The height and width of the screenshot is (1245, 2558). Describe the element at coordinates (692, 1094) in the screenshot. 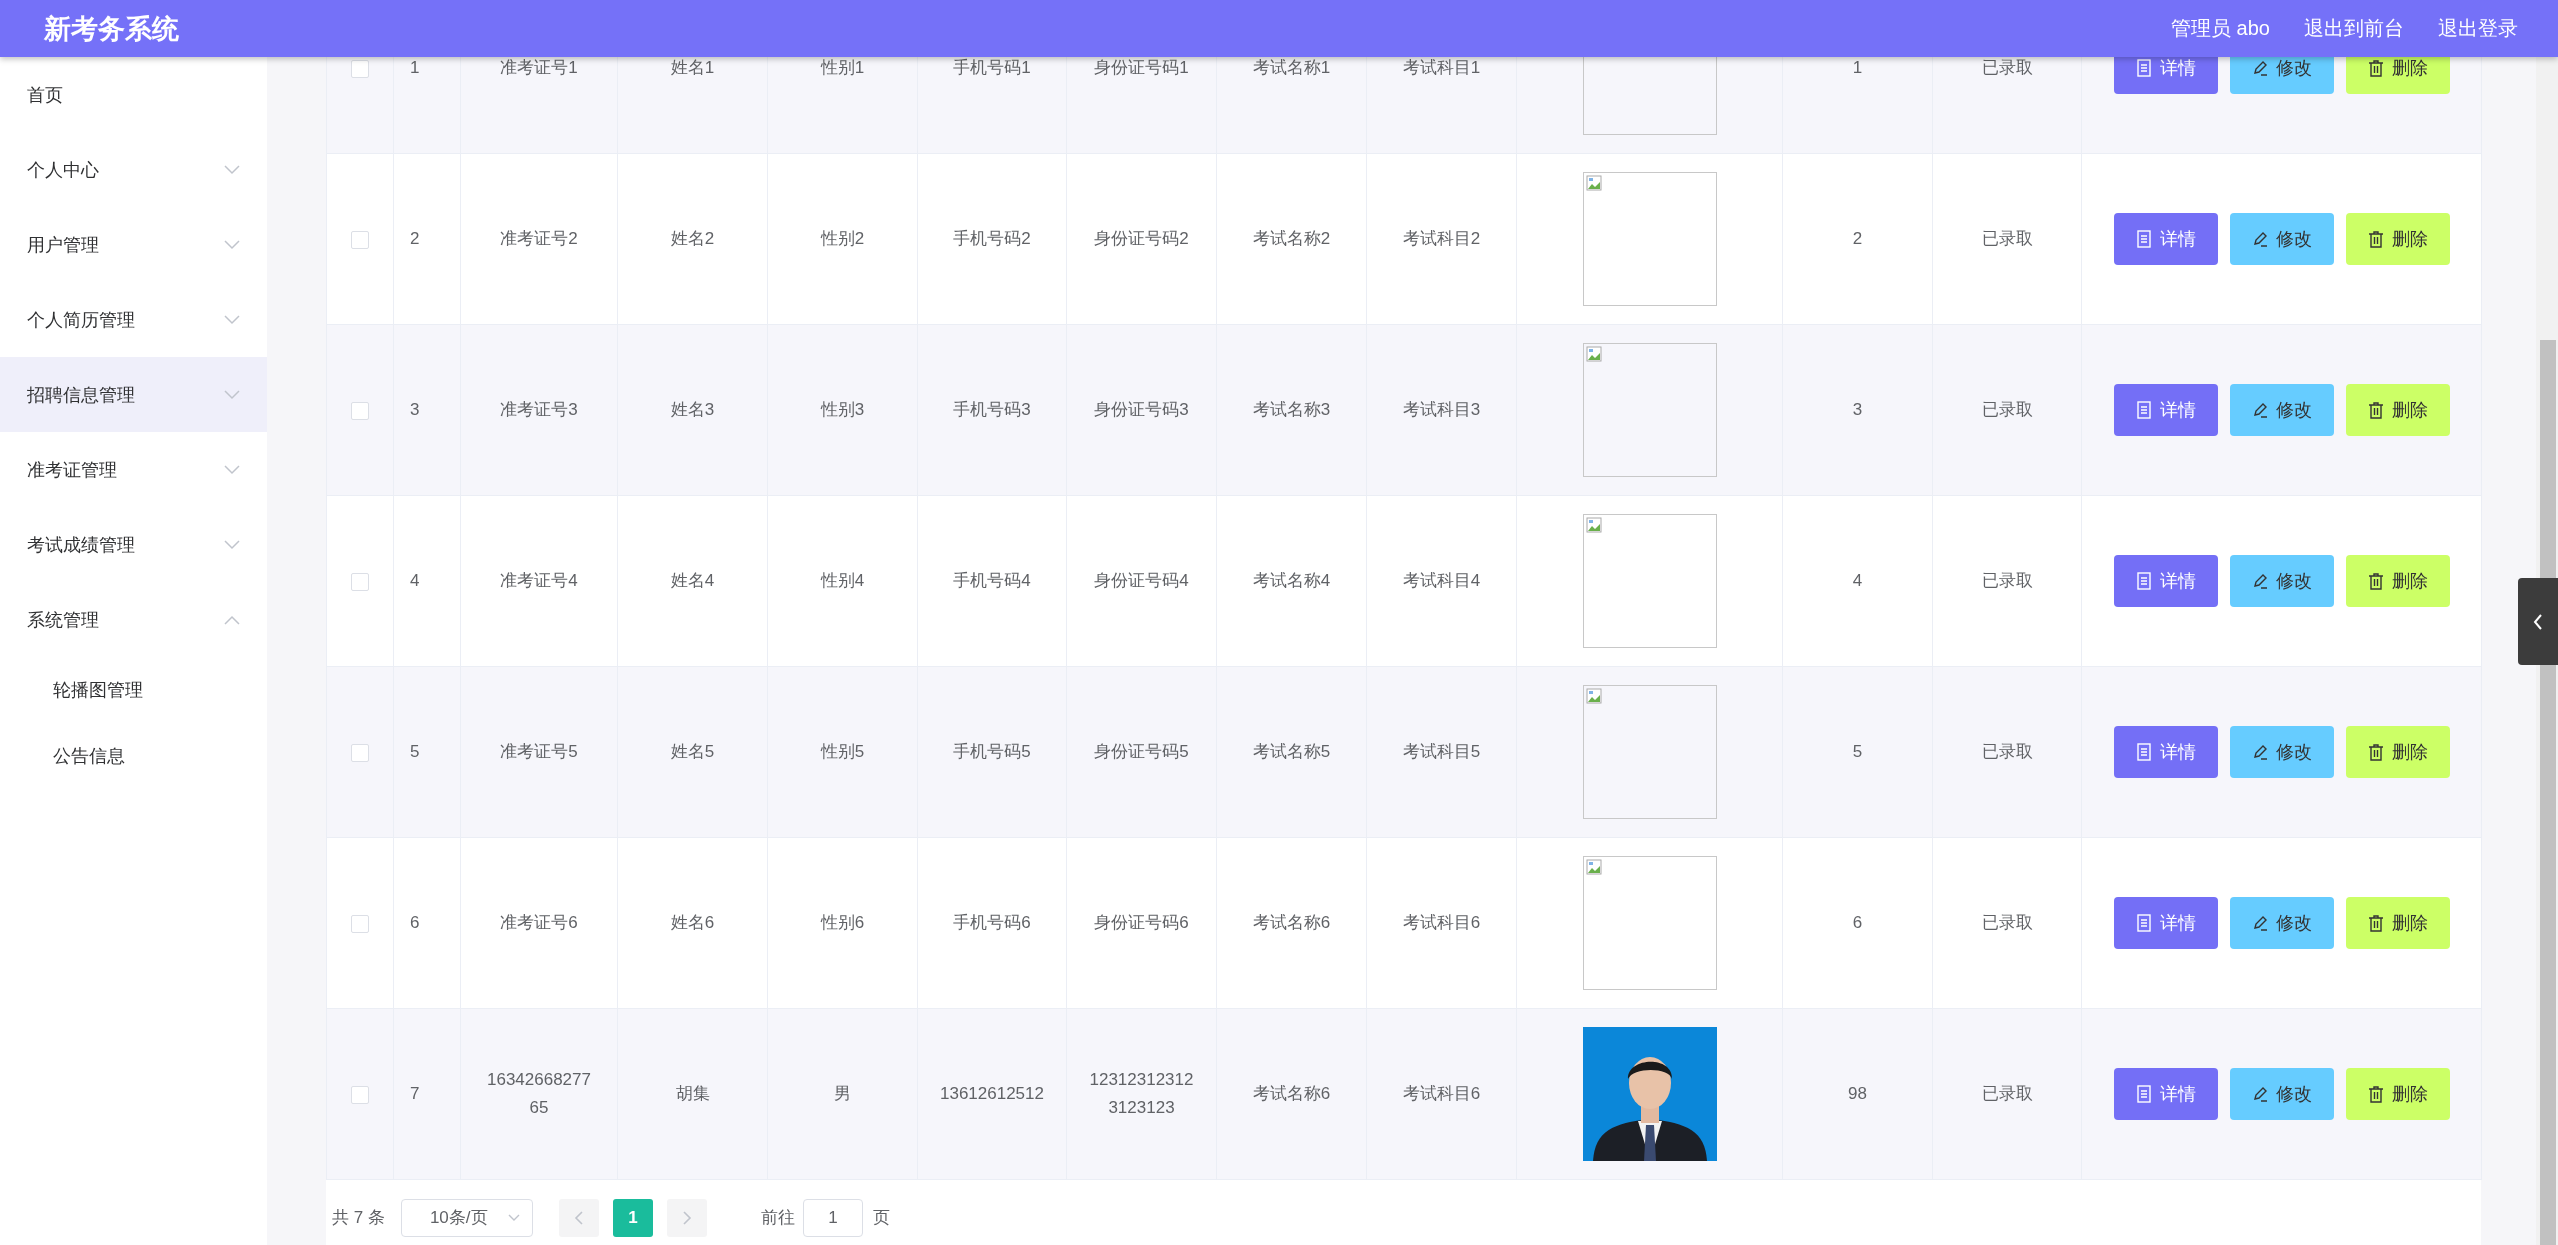

I see `table-cell: 胡集` at that location.